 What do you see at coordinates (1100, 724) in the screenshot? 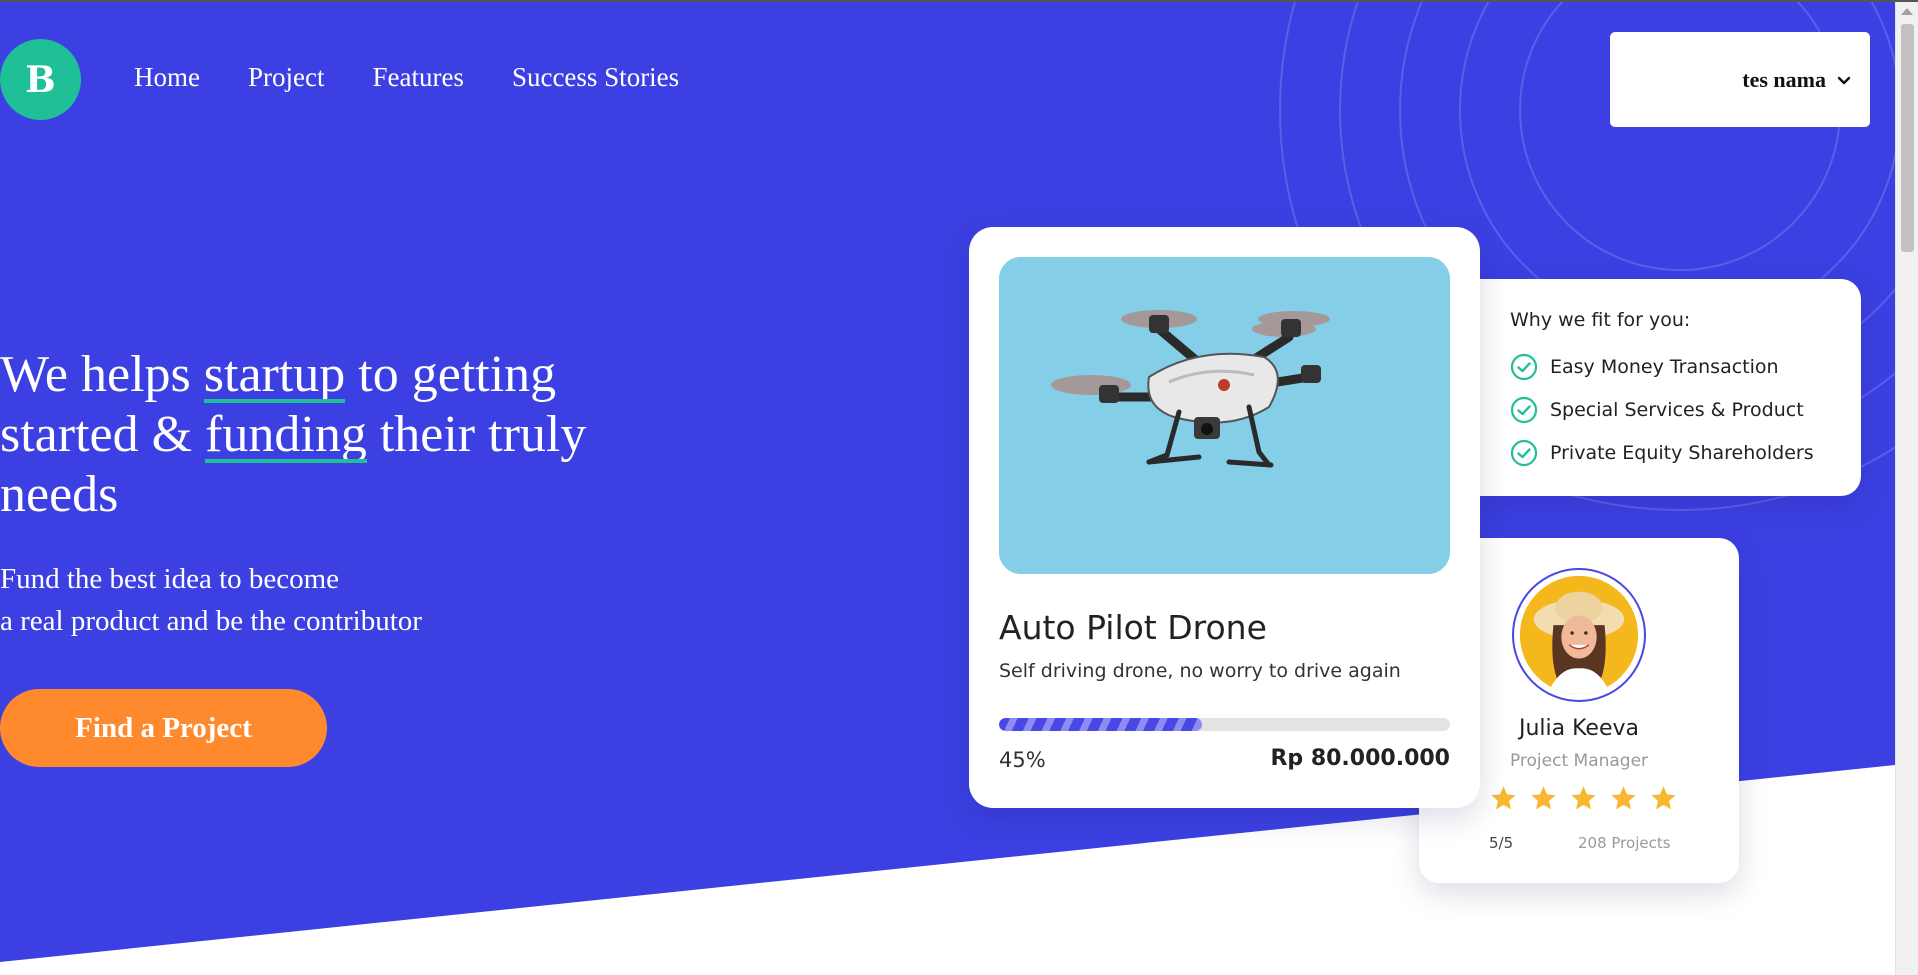
I see `progress-fill` at bounding box center [1100, 724].